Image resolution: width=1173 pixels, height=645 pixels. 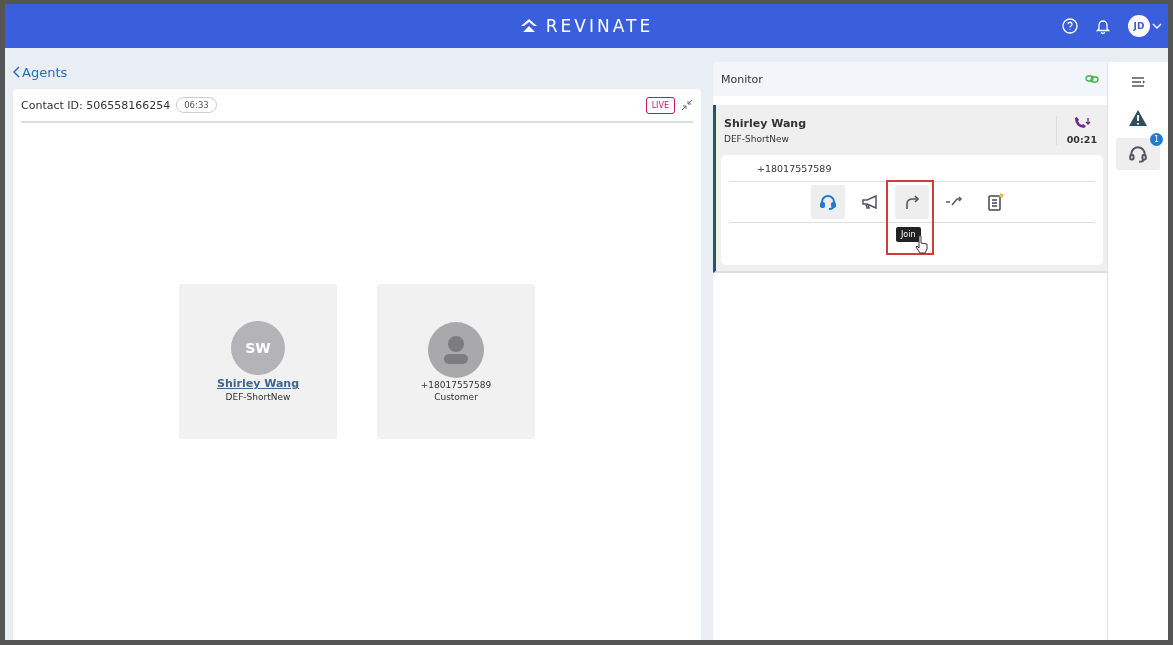 I want to click on agent-name: Shirley Wang, so click(x=766, y=123).